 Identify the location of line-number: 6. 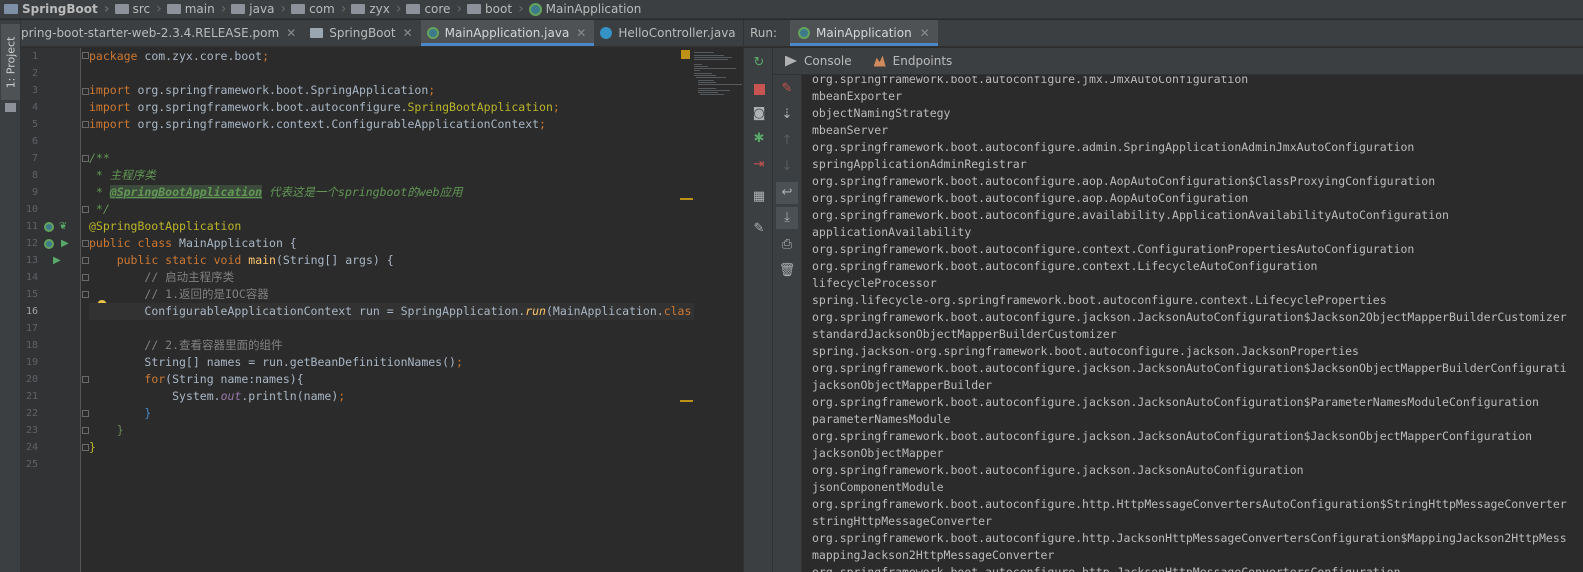
(34, 141).